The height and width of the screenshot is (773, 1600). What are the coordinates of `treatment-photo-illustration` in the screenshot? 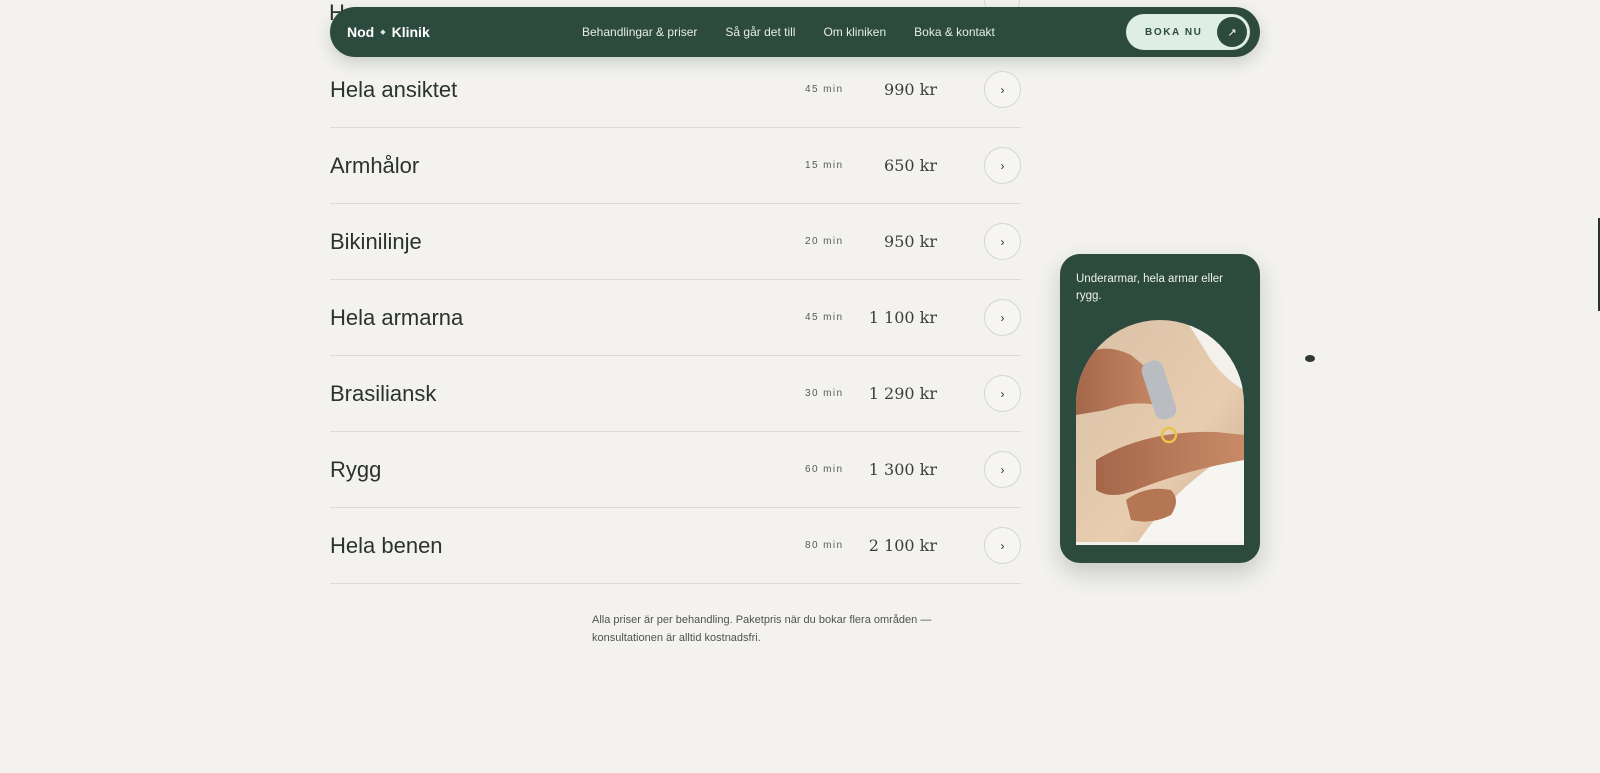 It's located at (1160, 432).